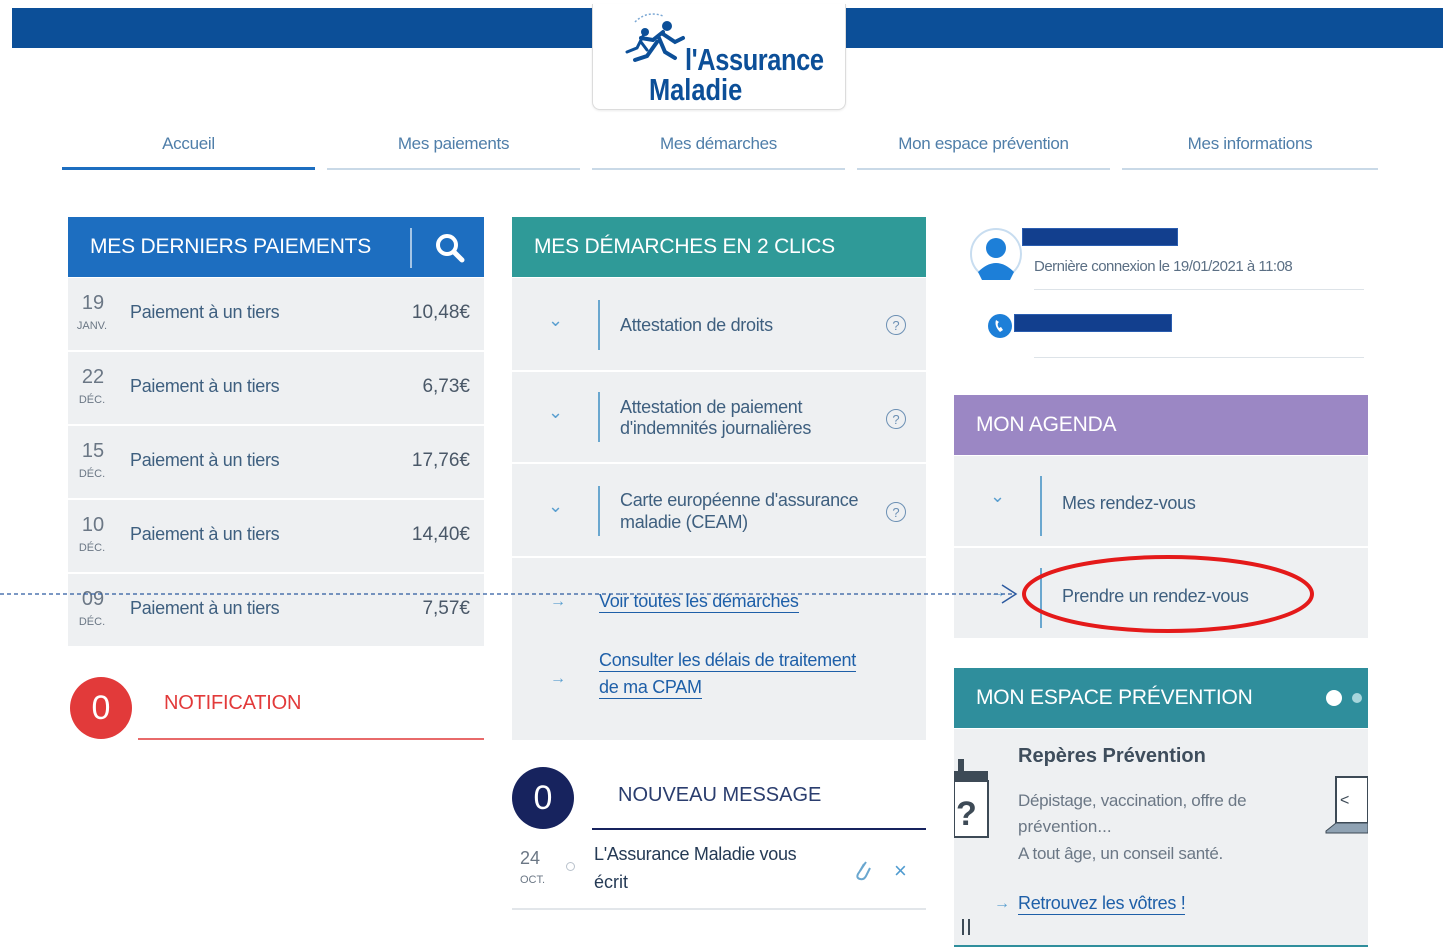 The height and width of the screenshot is (947, 1443). What do you see at coordinates (1144, 28) in the screenshot?
I see `header-bar-right` at bounding box center [1144, 28].